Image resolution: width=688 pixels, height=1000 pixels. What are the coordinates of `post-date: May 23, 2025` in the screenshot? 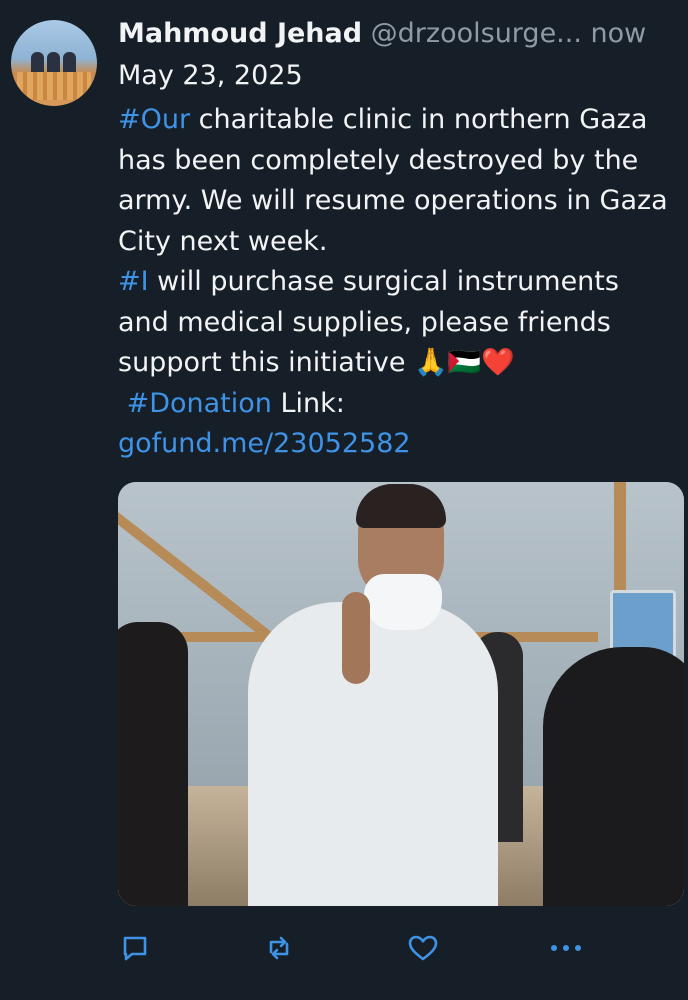 It's located at (210, 75).